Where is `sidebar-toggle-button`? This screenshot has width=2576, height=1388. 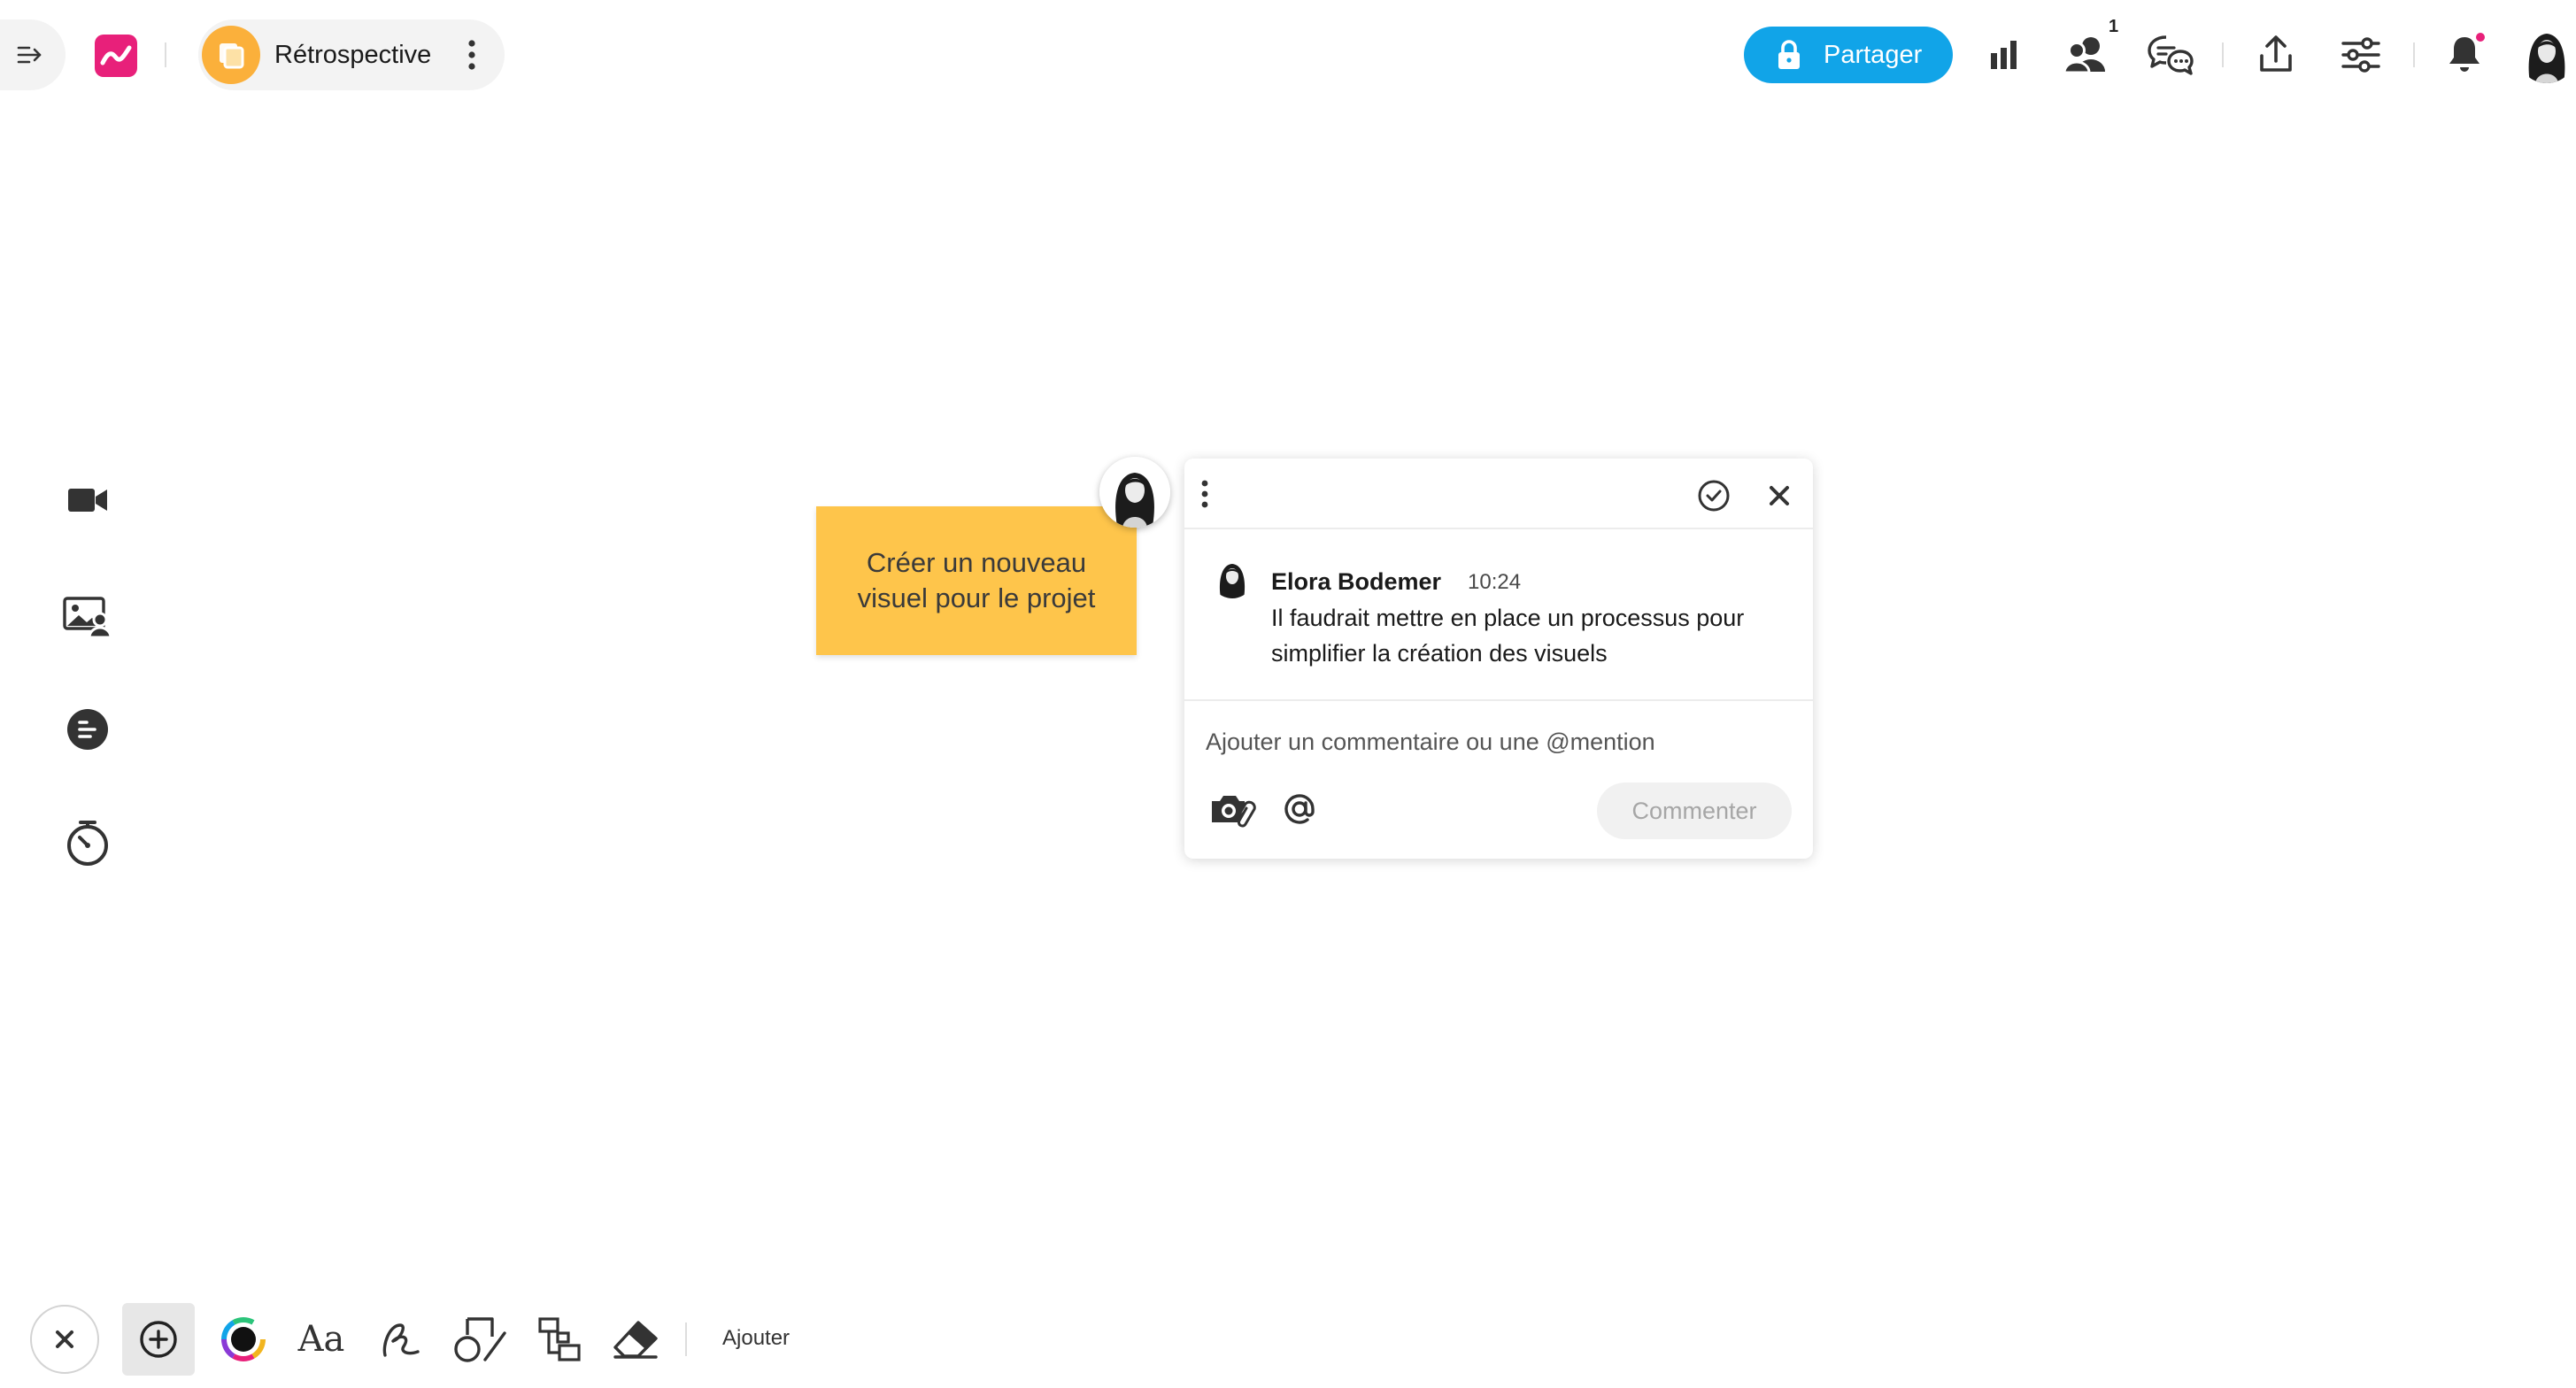 sidebar-toggle-button is located at coordinates (30, 55).